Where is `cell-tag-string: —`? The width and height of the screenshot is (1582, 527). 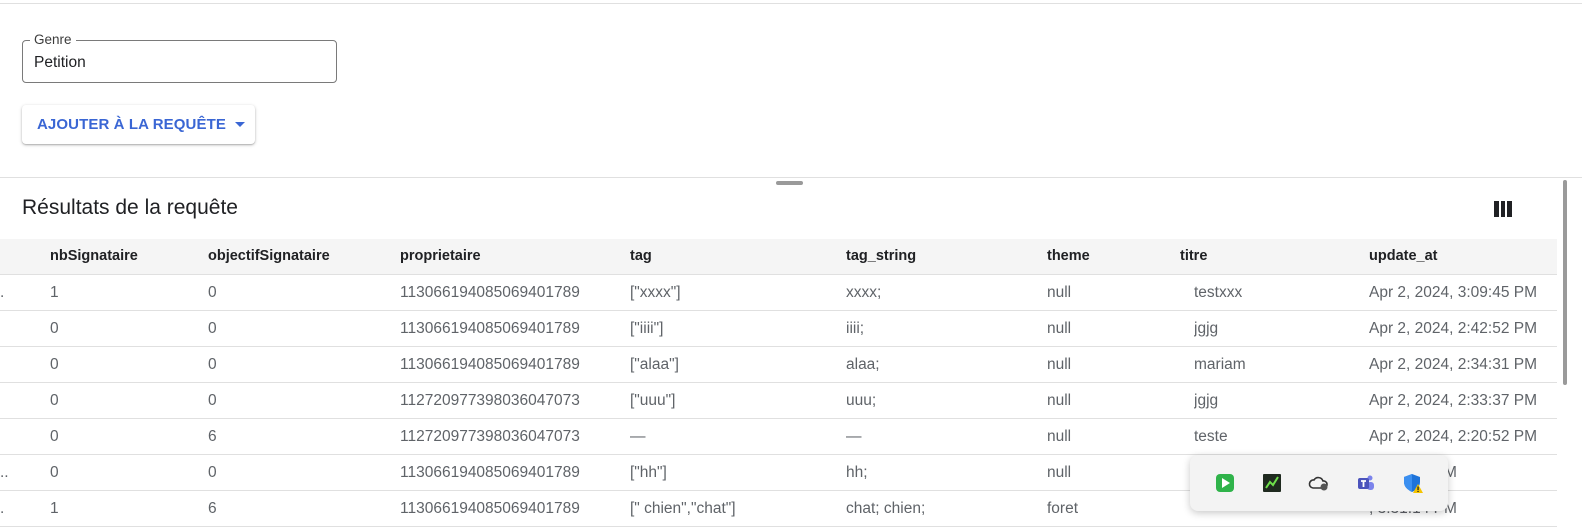 cell-tag-string: — is located at coordinates (854, 436).